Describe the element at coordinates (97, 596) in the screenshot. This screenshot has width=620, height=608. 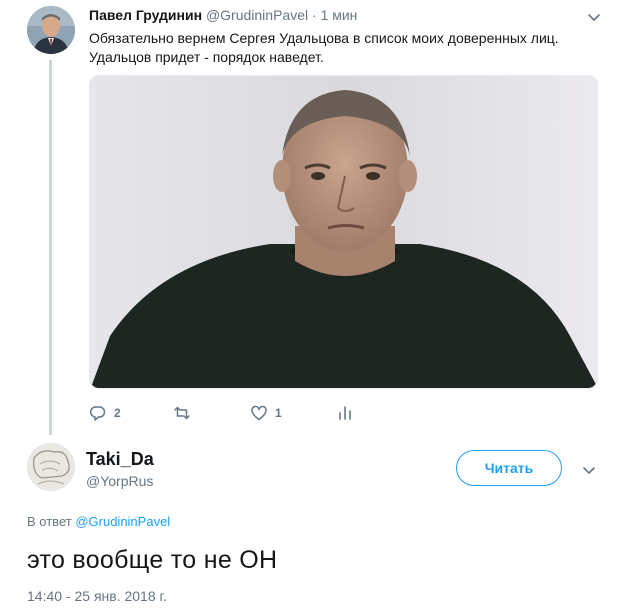
I see `tweet2-timestamp: 14:40 - 25 янв. 2018 г.` at that location.